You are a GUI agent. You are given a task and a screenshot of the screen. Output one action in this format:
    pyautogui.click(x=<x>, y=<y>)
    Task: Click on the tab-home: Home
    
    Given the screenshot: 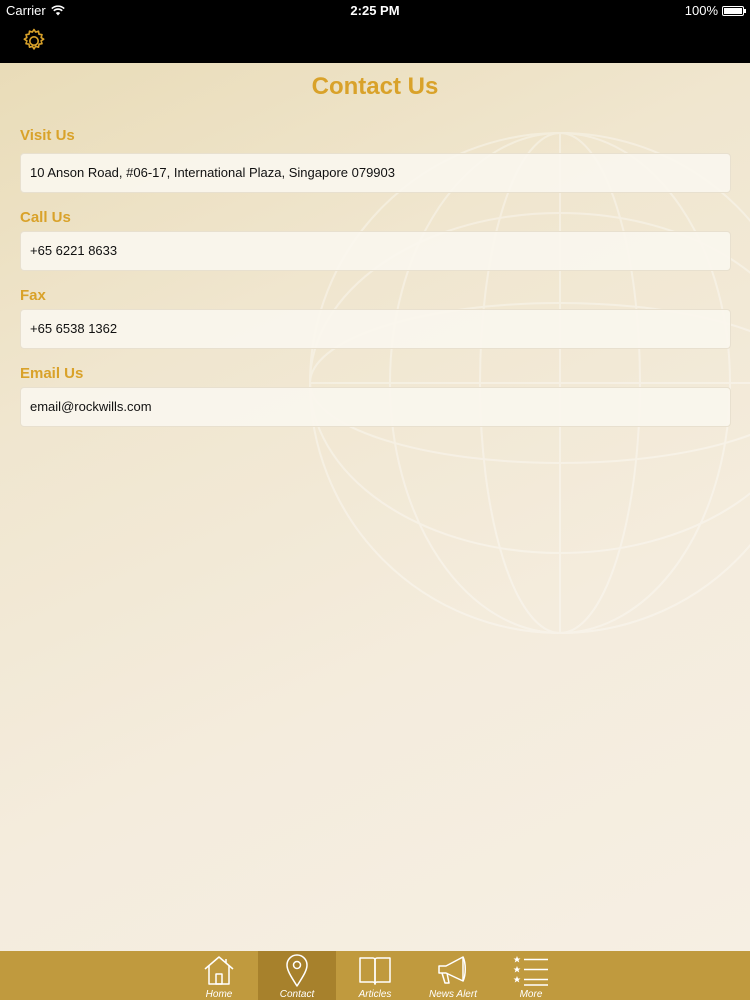 What is the action you would take?
    pyautogui.click(x=219, y=975)
    